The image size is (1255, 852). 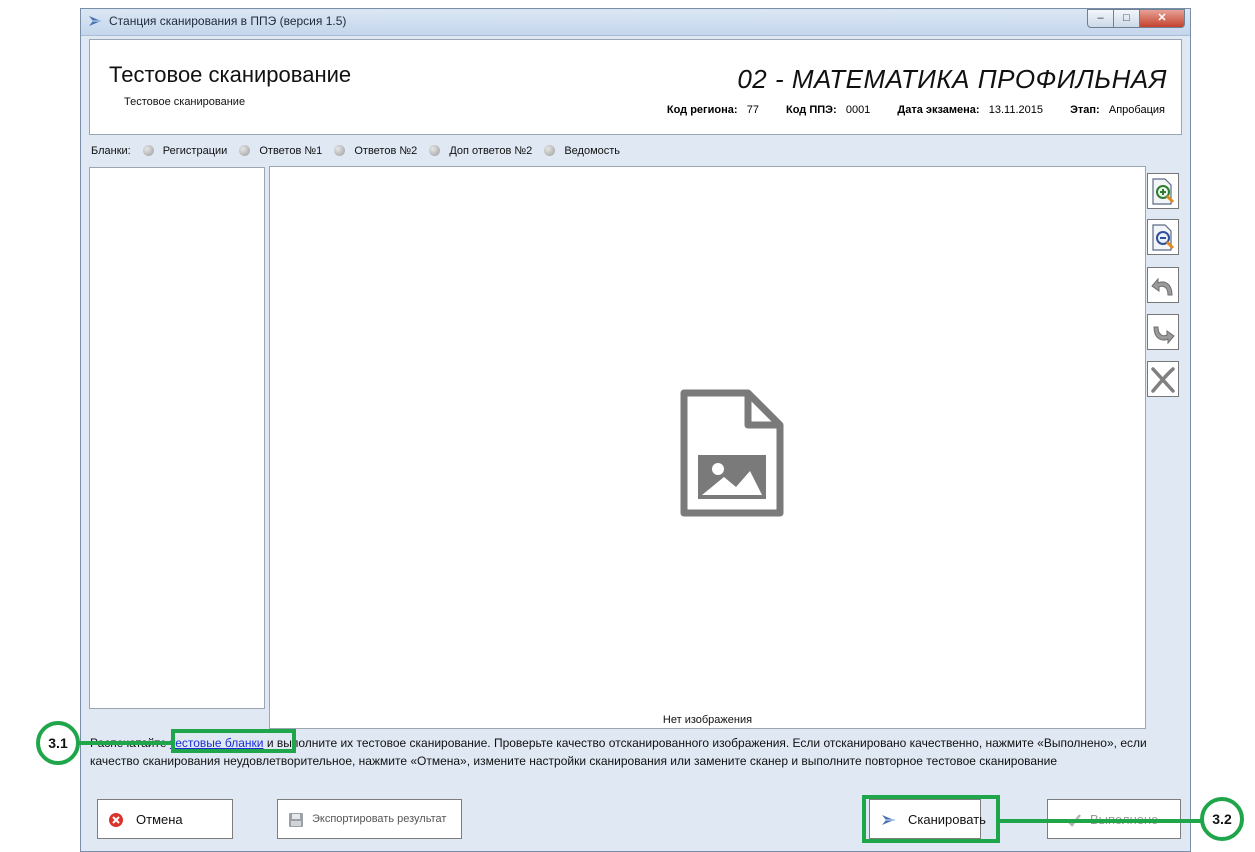 What do you see at coordinates (1100, 18) in the screenshot?
I see `minimize-button: –` at bounding box center [1100, 18].